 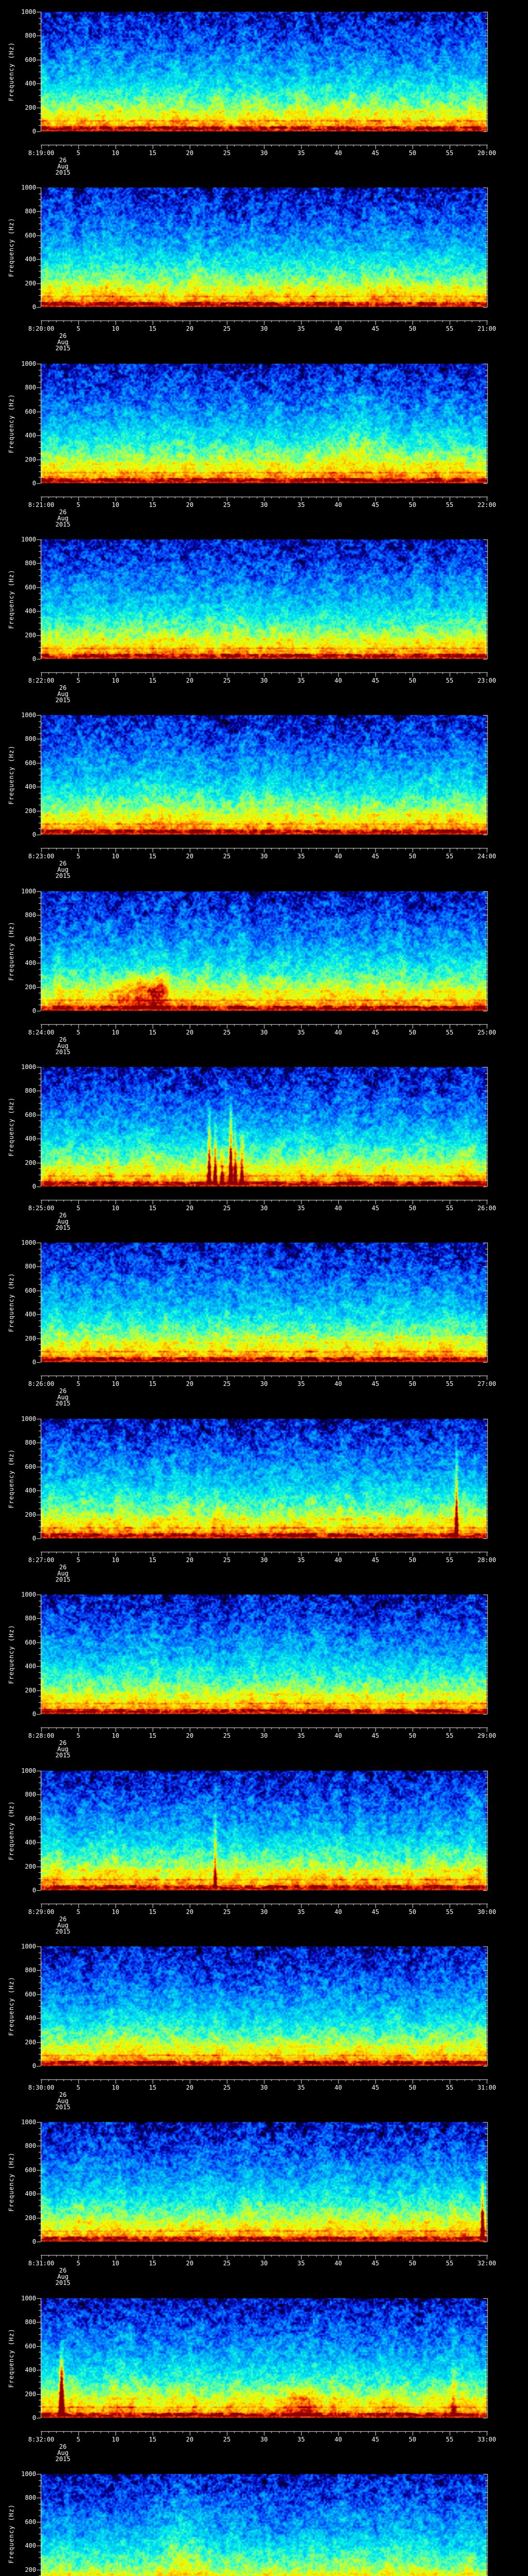 What do you see at coordinates (487, 1560) in the screenshot?
I see `x-end-time-label: 28:00` at bounding box center [487, 1560].